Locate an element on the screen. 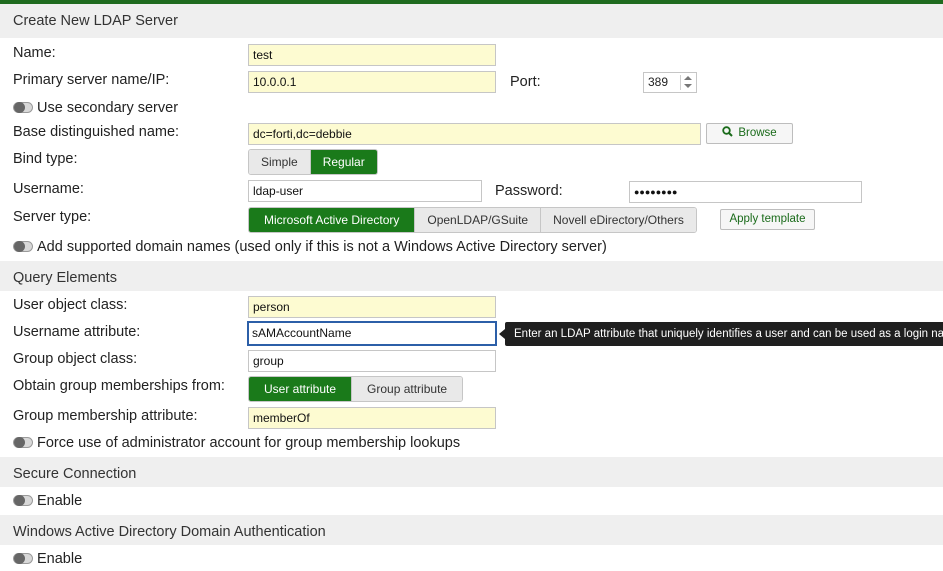 Image resolution: width=943 pixels, height=571 pixels. username-input: ldap-user is located at coordinates (365, 191).